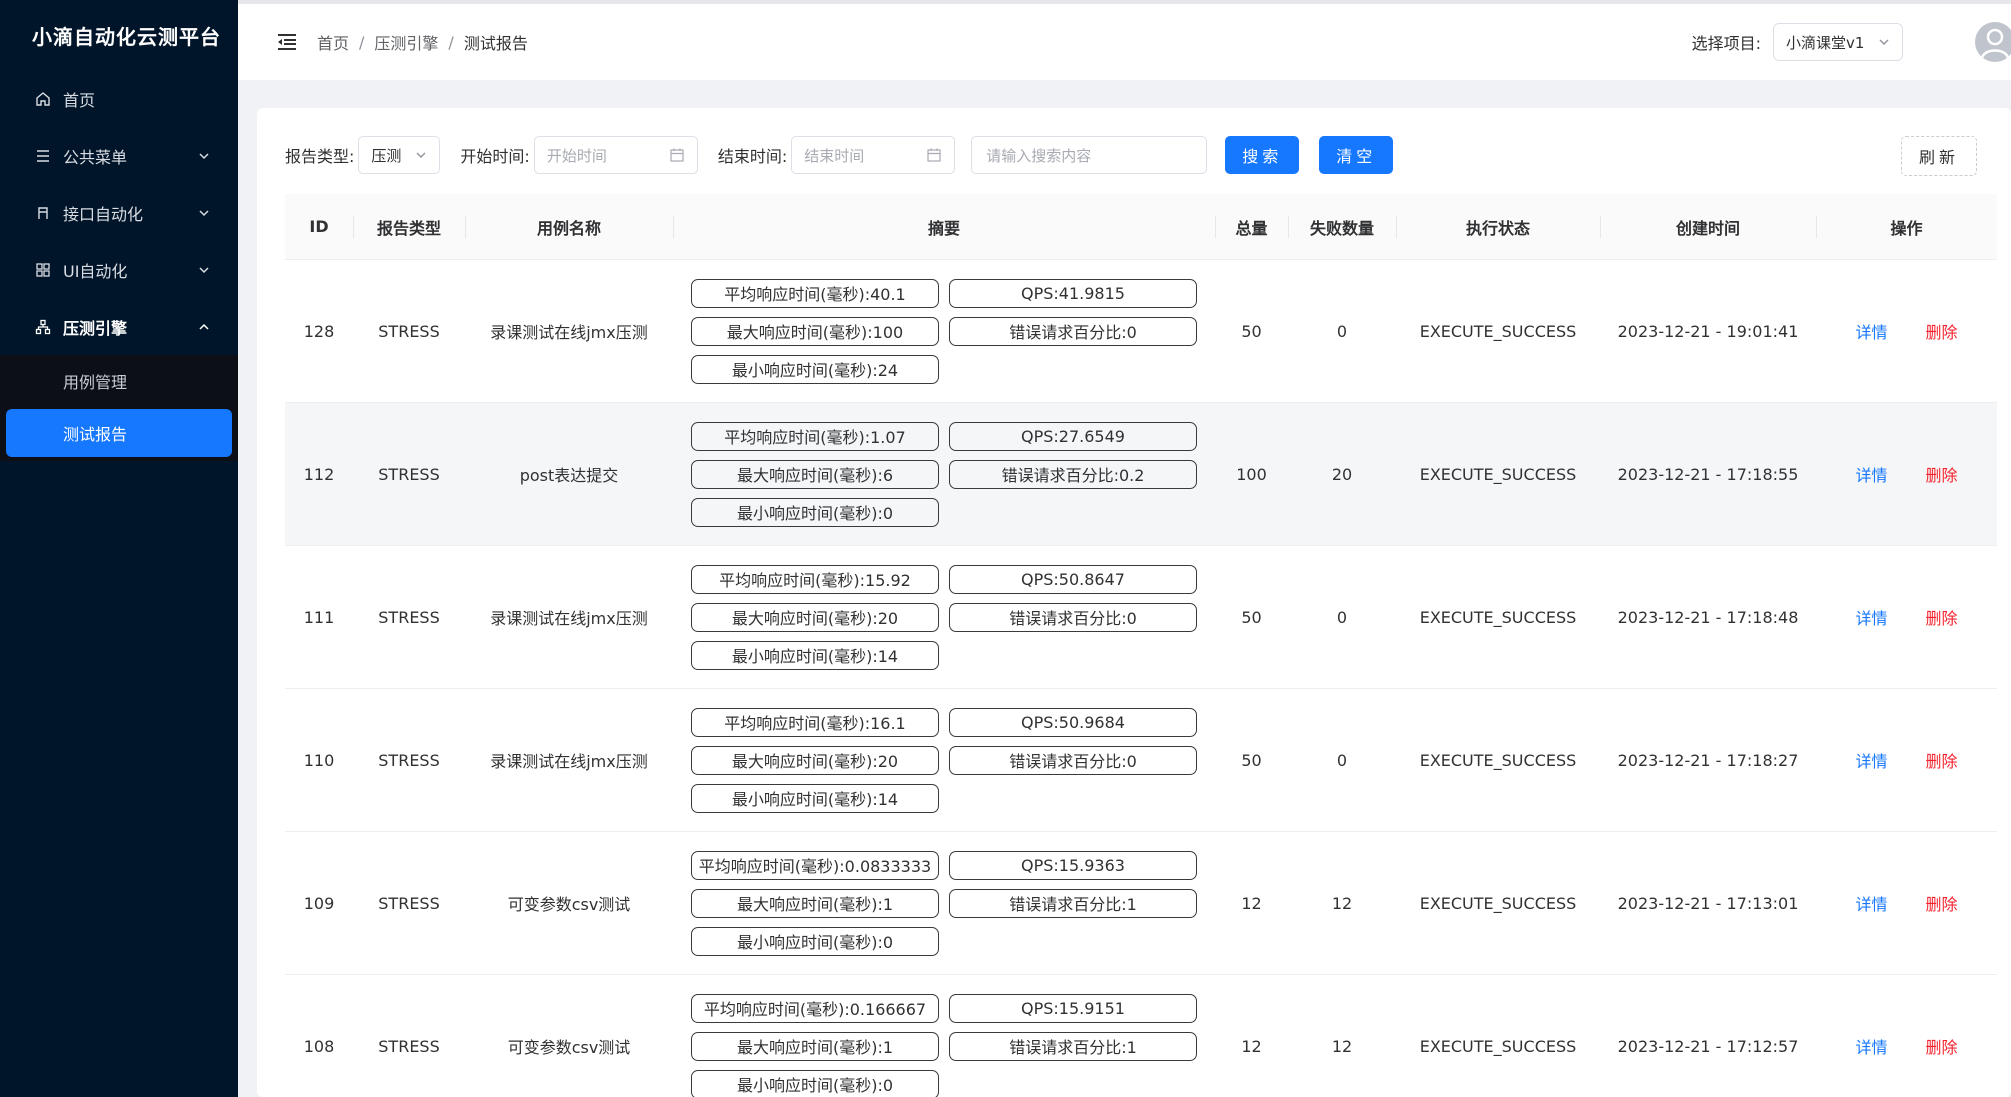 The image size is (2011, 1097). I want to click on summary-qps-tag: QPS:27.6549, so click(1073, 436).